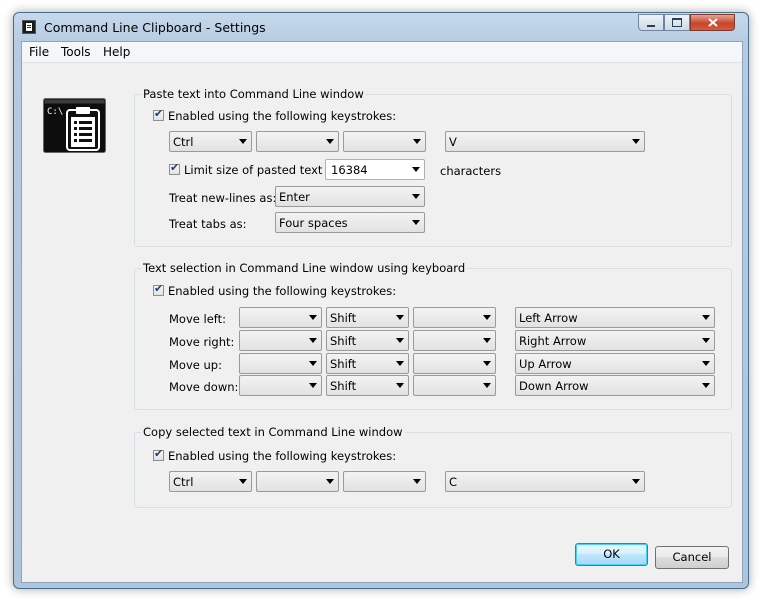 The height and width of the screenshot is (606, 766). What do you see at coordinates (367, 363) in the screenshot?
I see `move-up-key-2-dropdown: Shift` at bounding box center [367, 363].